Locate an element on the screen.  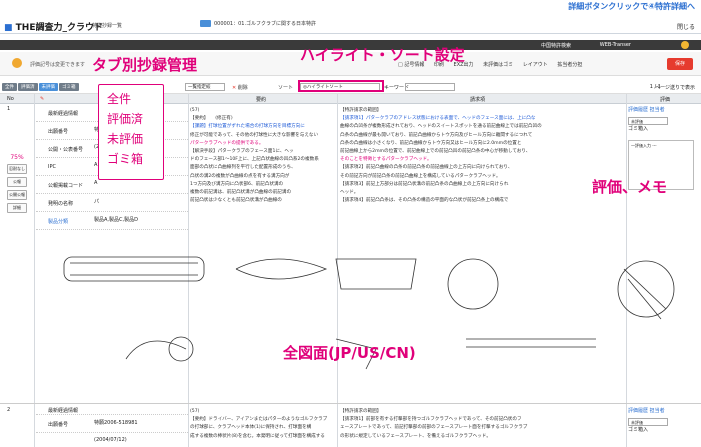
delete-button: ✕ 削除 is located at coordinates (240, 87).